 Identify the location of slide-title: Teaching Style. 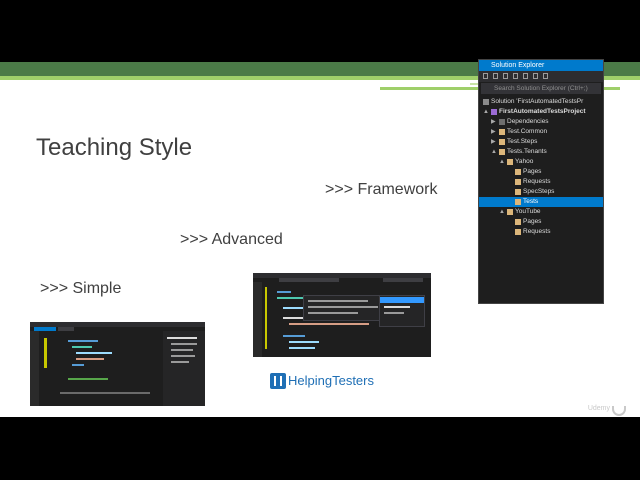
(114, 147).